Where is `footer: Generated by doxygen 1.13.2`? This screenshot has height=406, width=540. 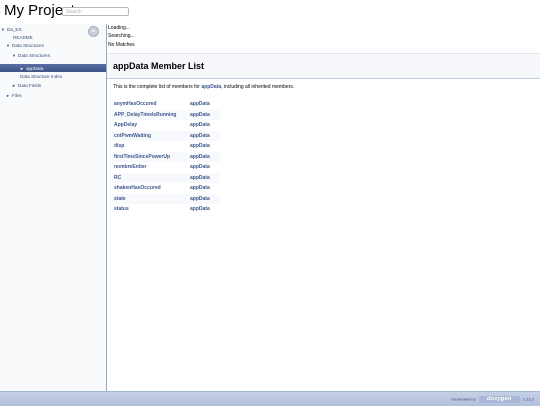 footer: Generated by doxygen 1.13.2 is located at coordinates (270, 398).